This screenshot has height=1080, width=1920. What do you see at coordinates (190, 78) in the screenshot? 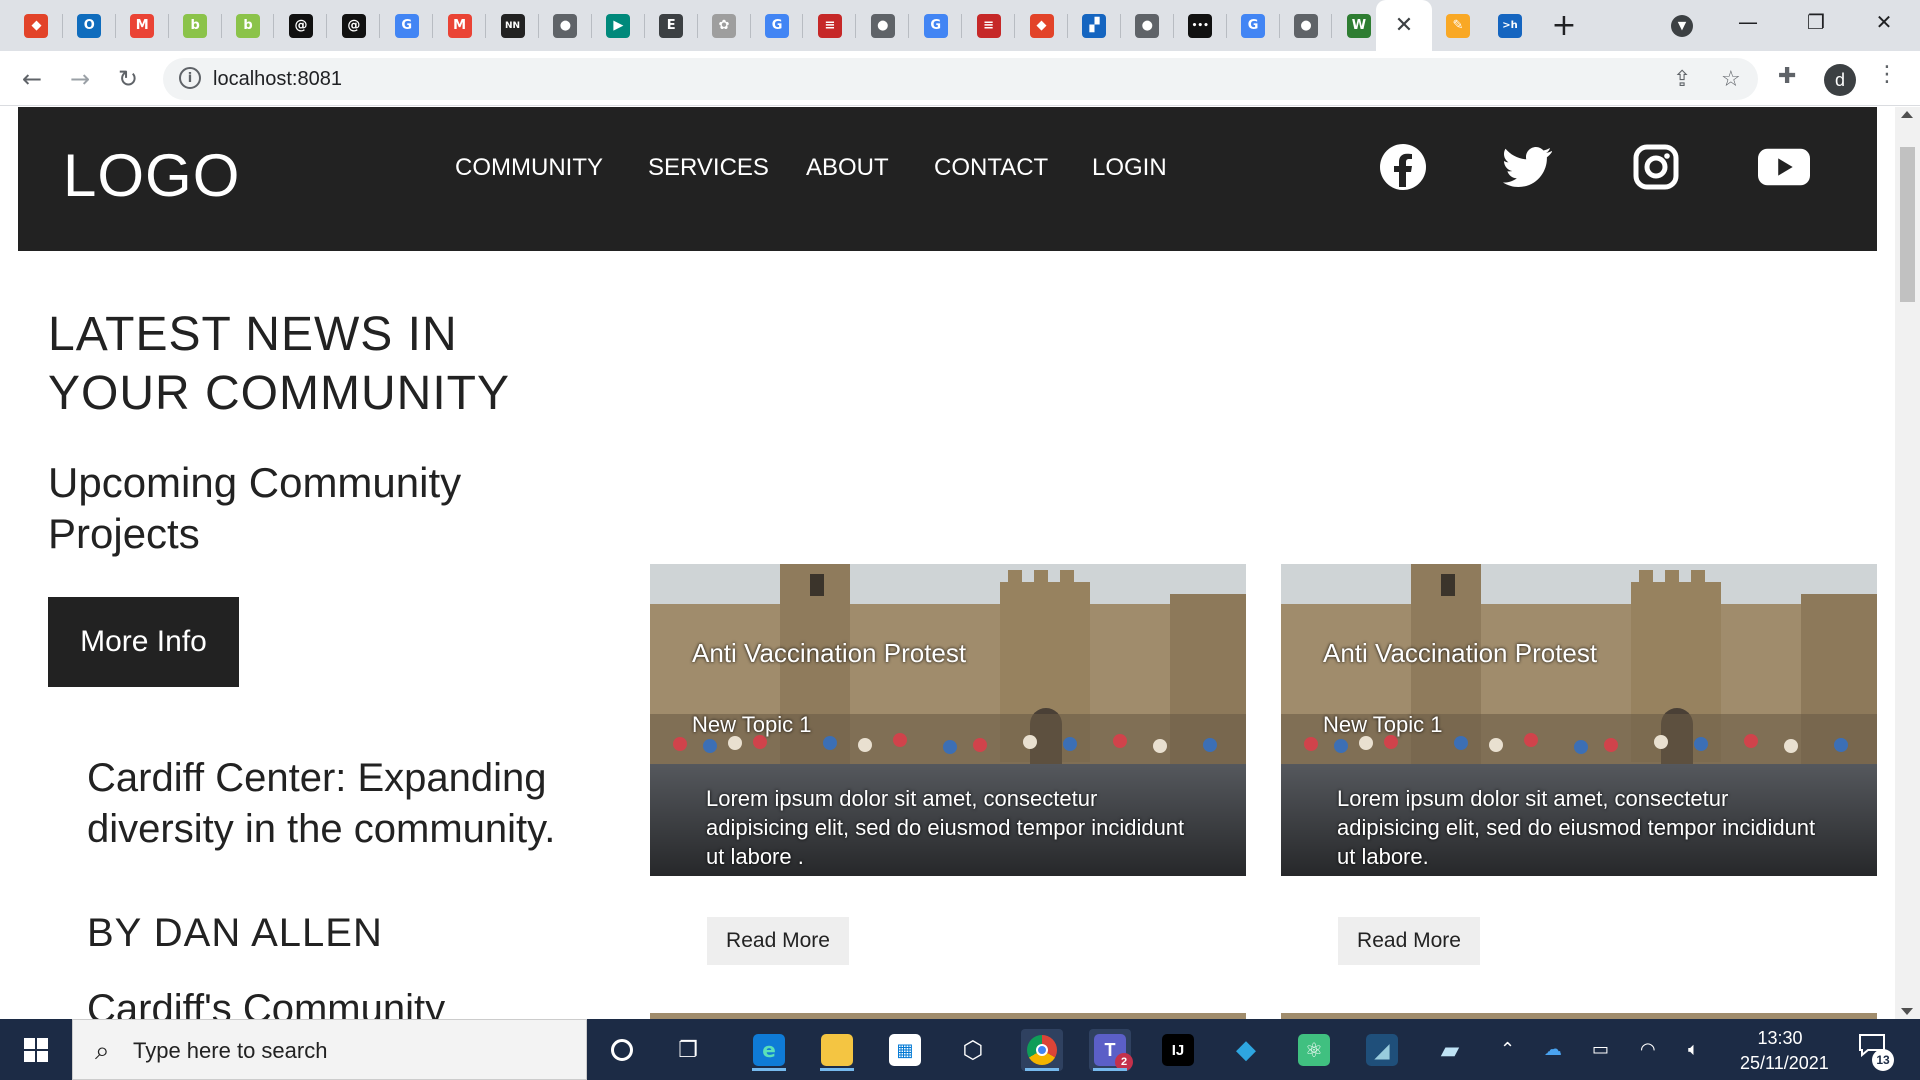
I see `info-icon: i` at bounding box center [190, 78].